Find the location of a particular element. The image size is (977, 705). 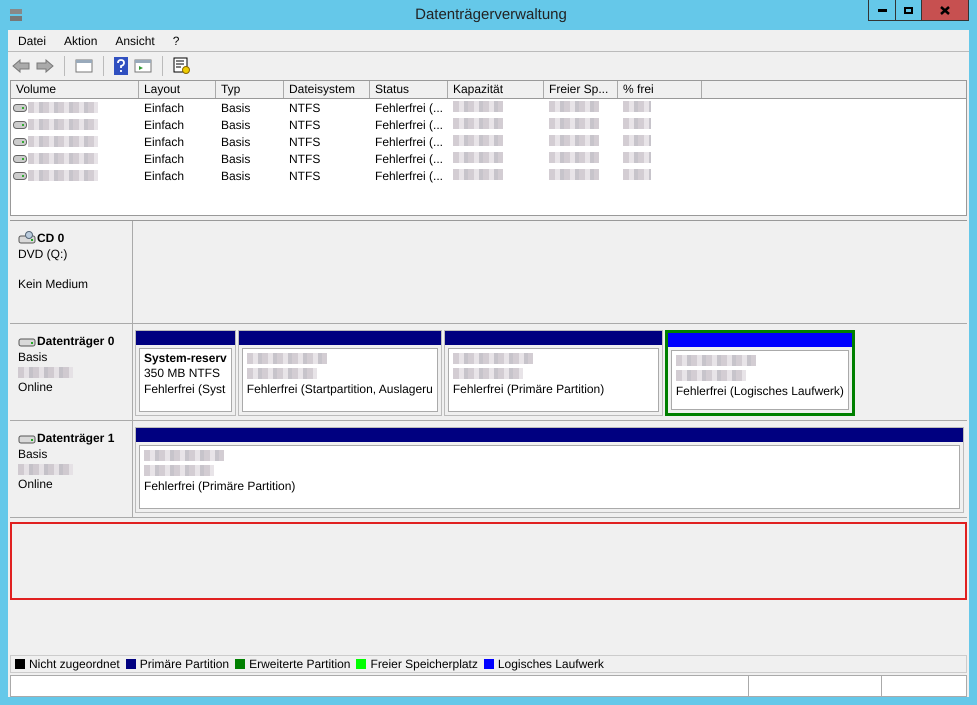

close-button is located at coordinates (945, 10).